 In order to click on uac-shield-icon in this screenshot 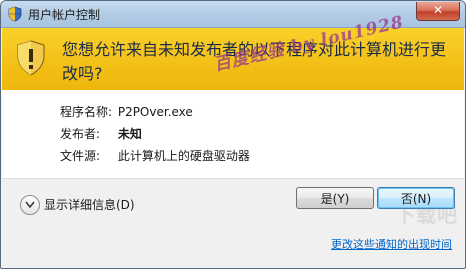, I will do `click(15, 14)`.